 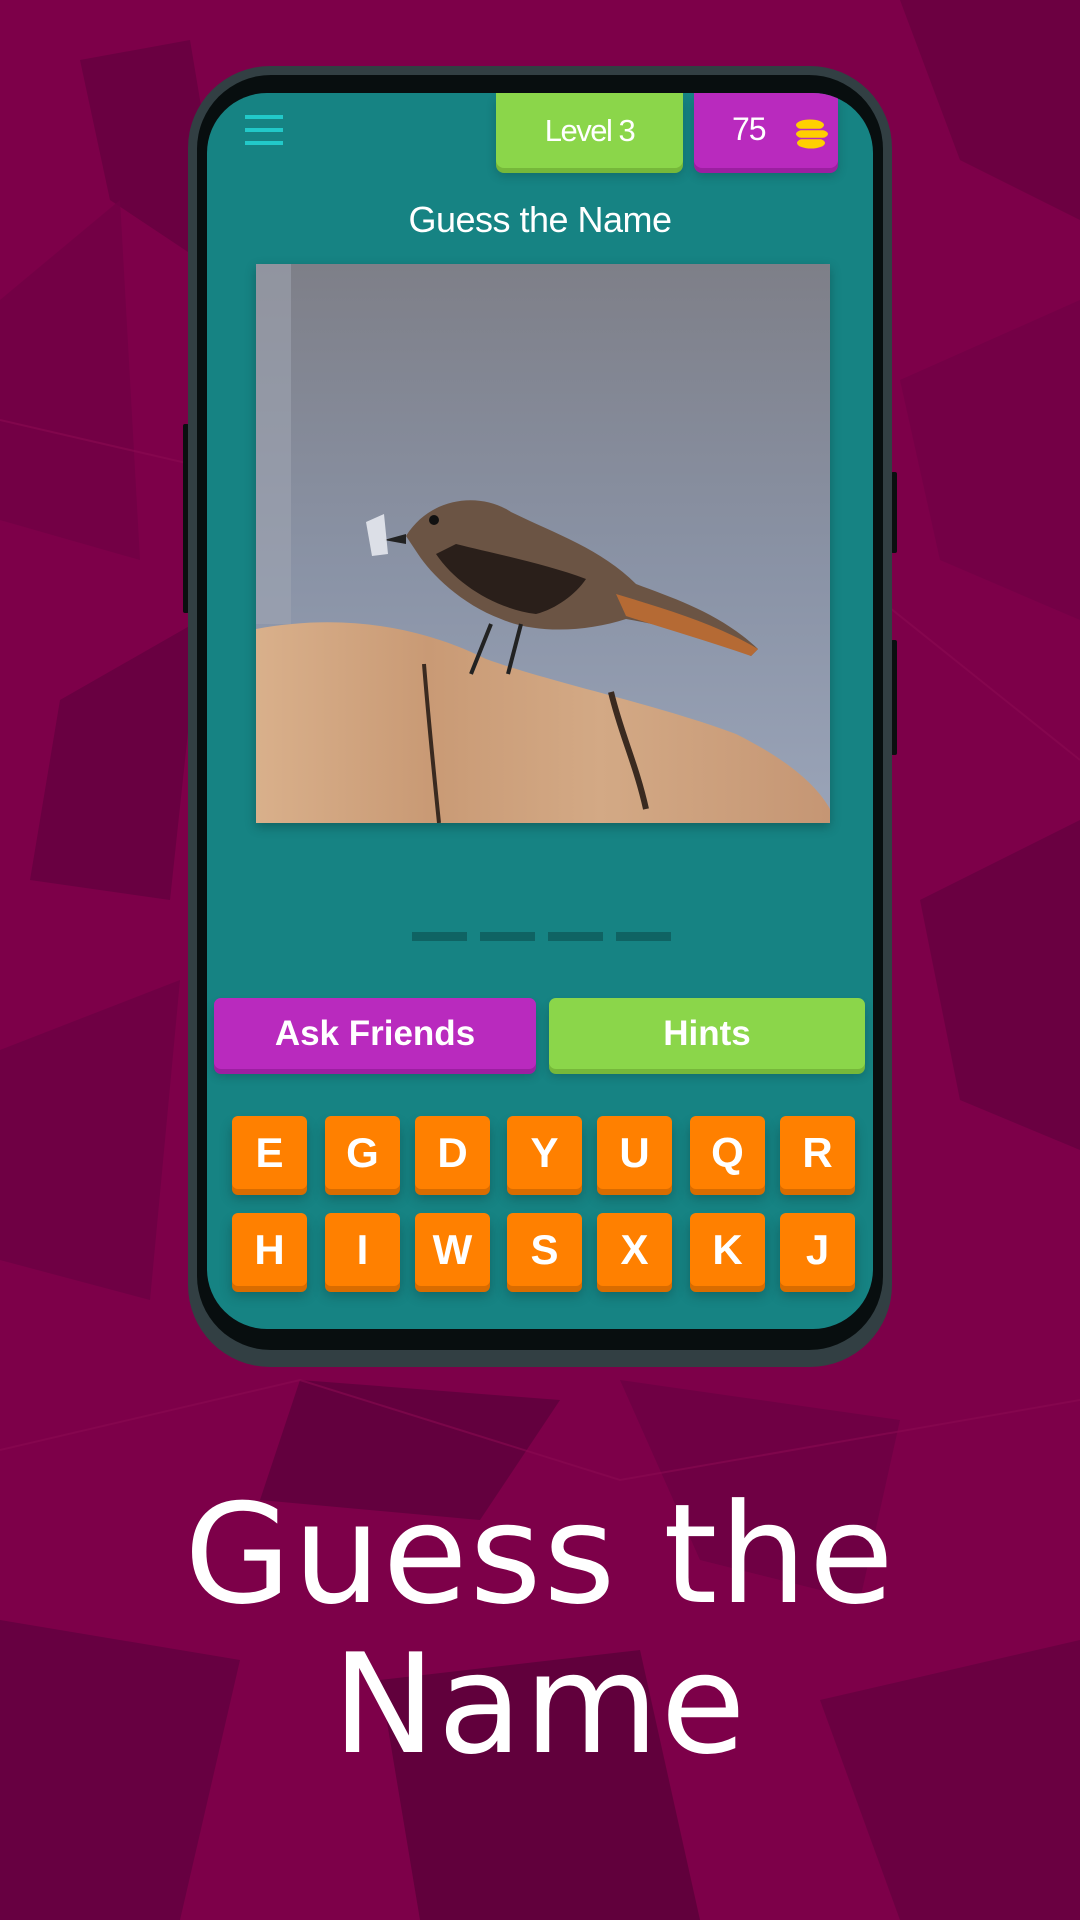 I want to click on letter-tile: R, so click(x=817, y=1152).